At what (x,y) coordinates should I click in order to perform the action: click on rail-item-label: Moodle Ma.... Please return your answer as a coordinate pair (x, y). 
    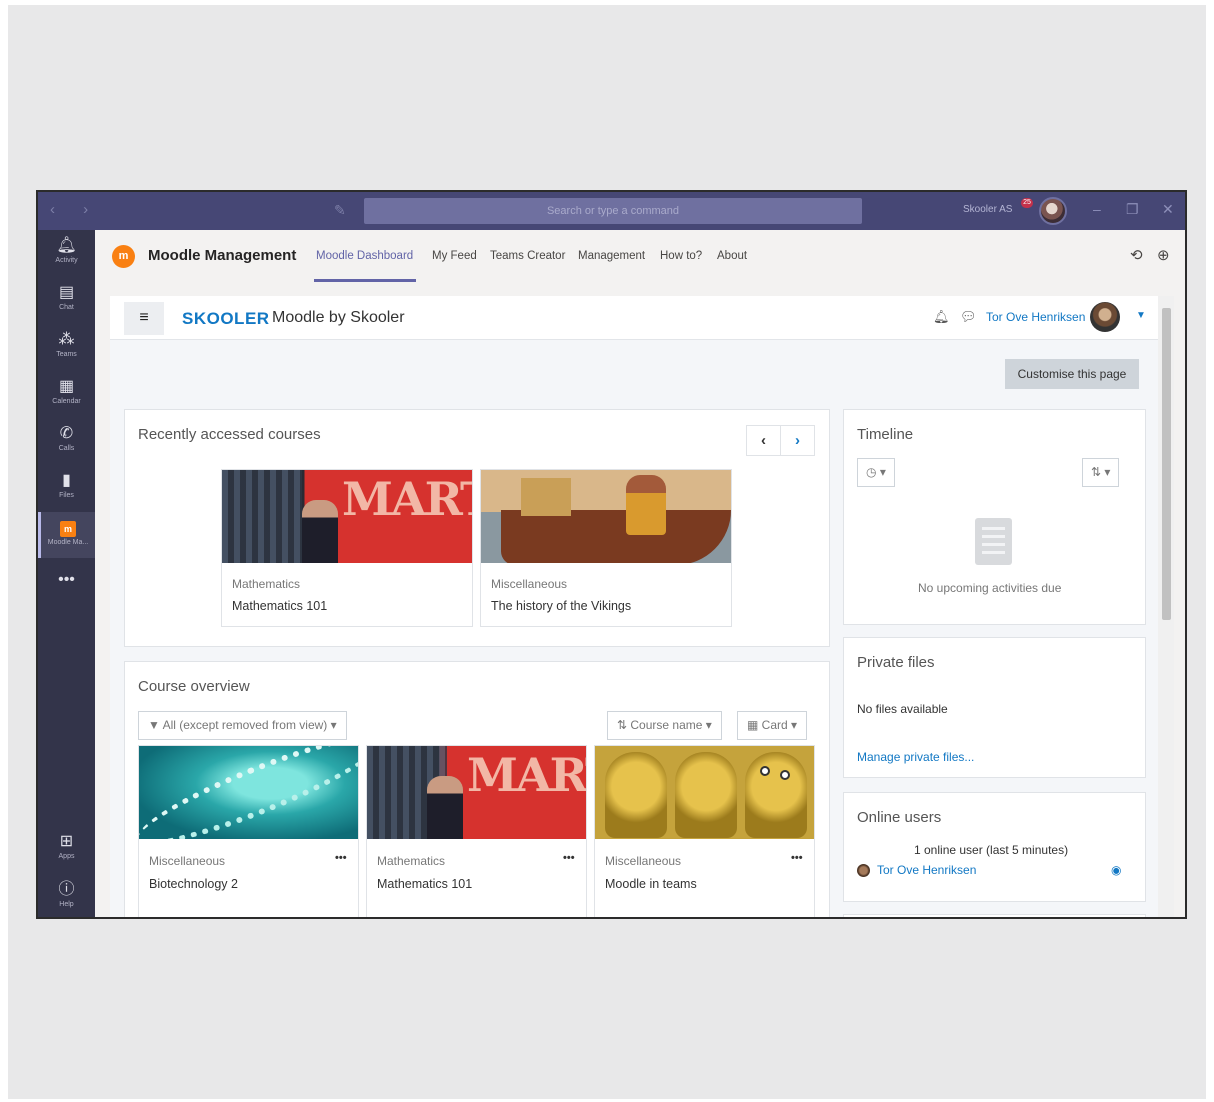
    Looking at the image, I should click on (68, 542).